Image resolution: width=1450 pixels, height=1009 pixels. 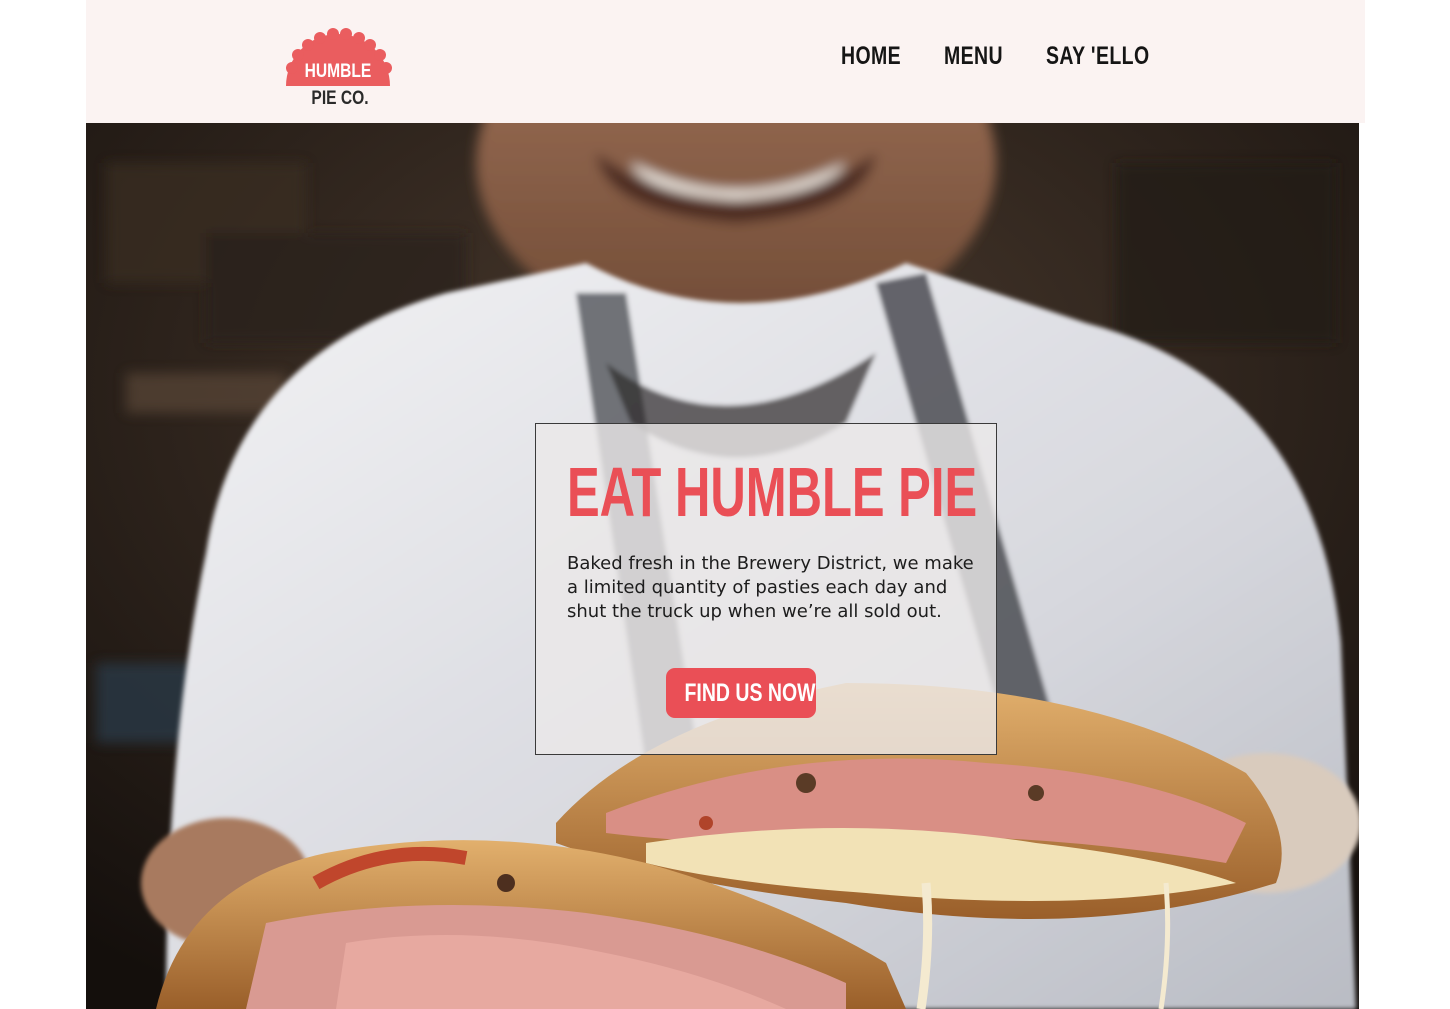 I want to click on find-us-now-button: FIND US NOW, so click(x=741, y=693).